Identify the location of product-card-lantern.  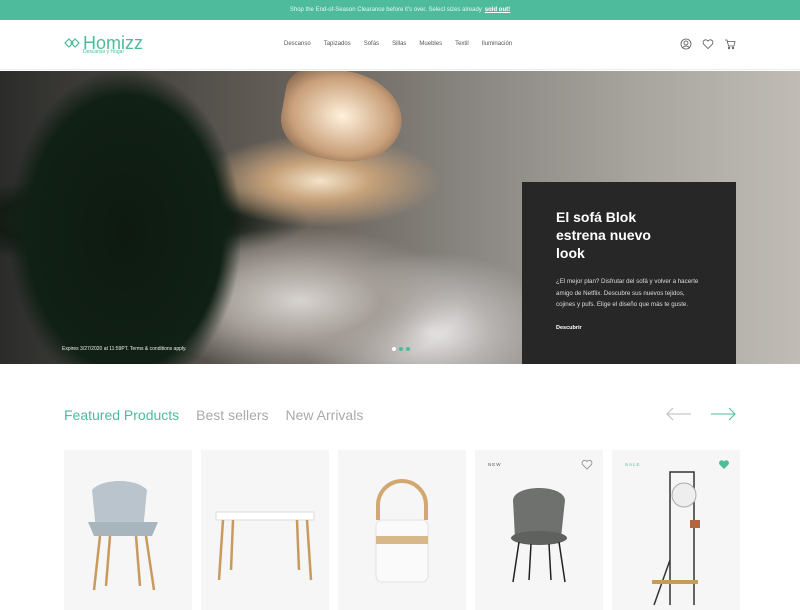
(402, 530).